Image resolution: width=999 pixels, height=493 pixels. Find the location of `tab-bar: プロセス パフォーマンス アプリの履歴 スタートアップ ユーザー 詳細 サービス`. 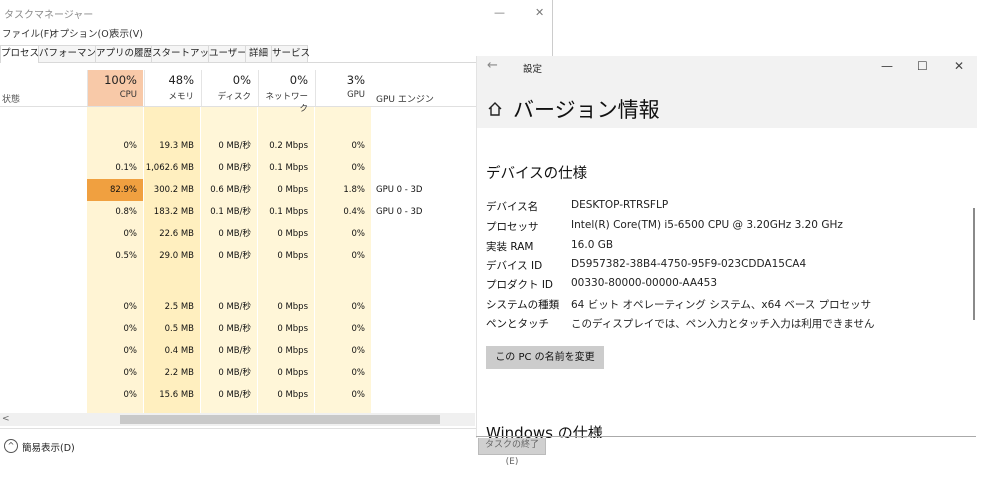

tab-bar: プロセス パフォーマンス アプリの履歴 スタートアップ ユーザー 詳細 サービス is located at coordinates (277, 53).